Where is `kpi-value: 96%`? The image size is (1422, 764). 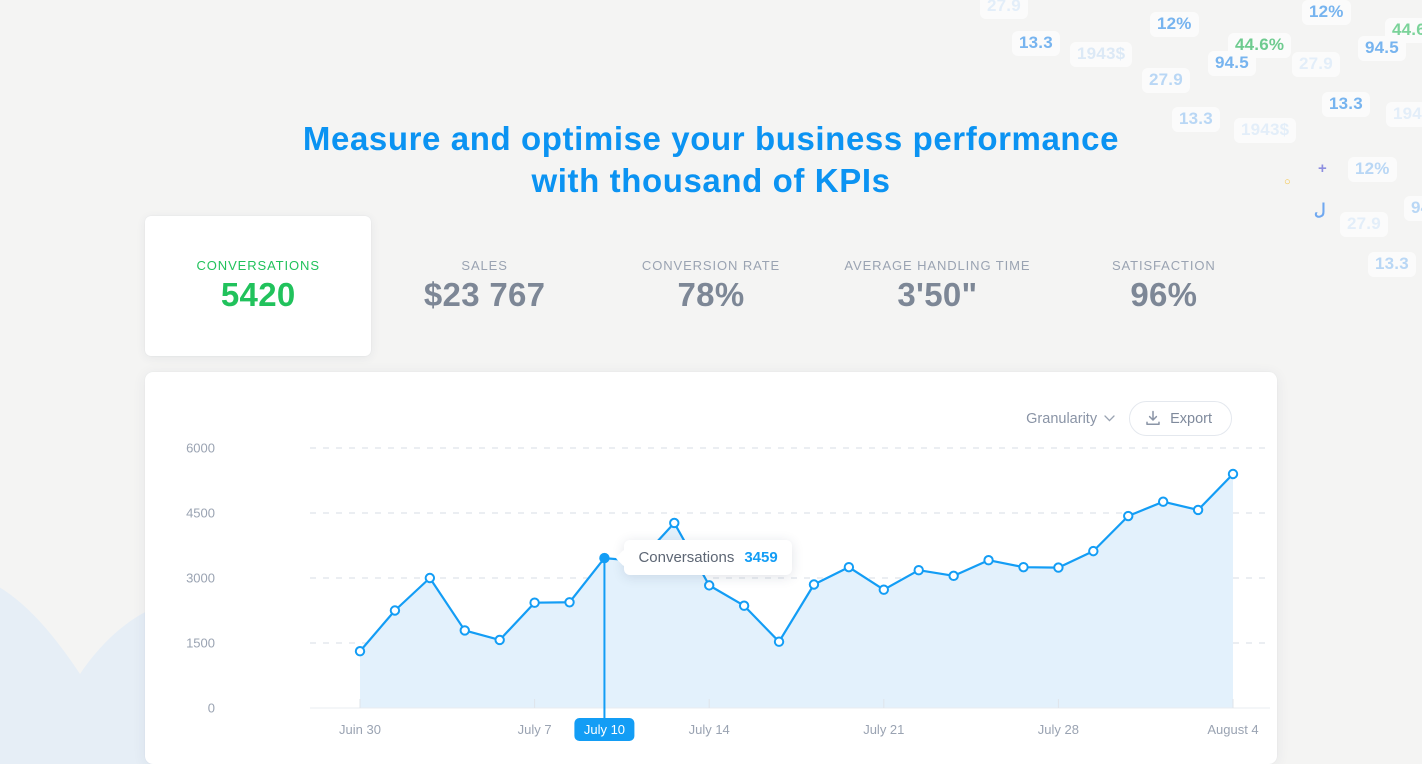
kpi-value: 96% is located at coordinates (1164, 294).